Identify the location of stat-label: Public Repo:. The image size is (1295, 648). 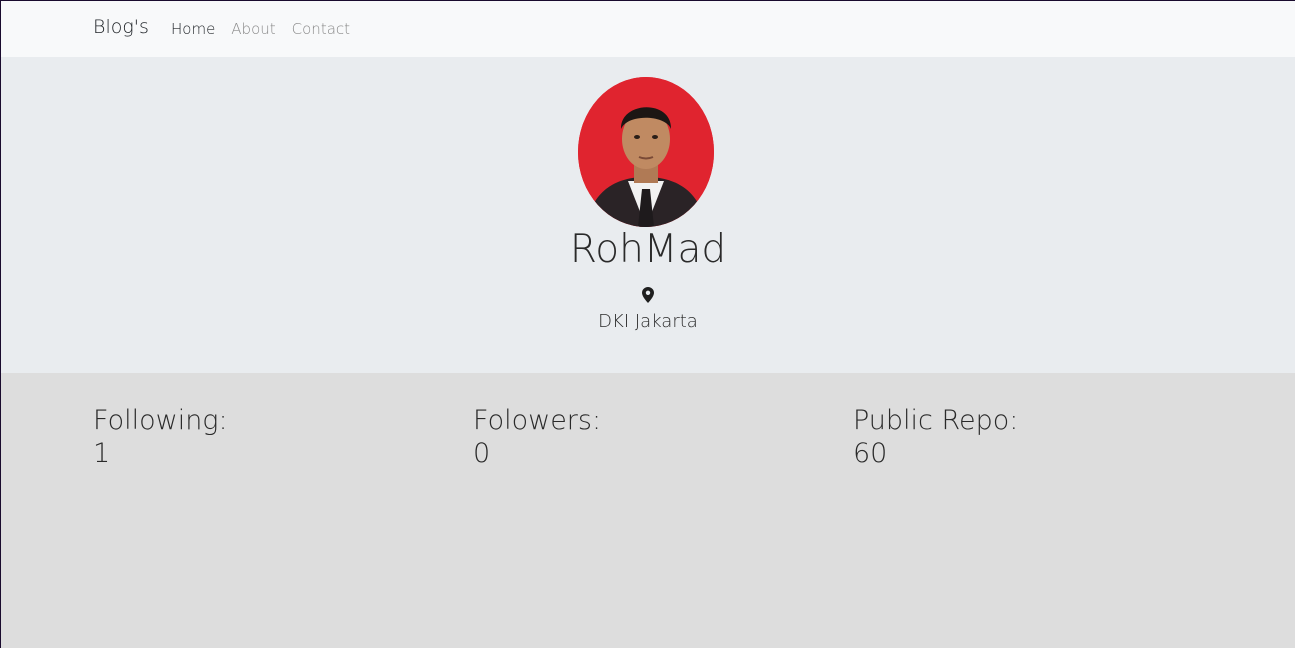
(936, 420).